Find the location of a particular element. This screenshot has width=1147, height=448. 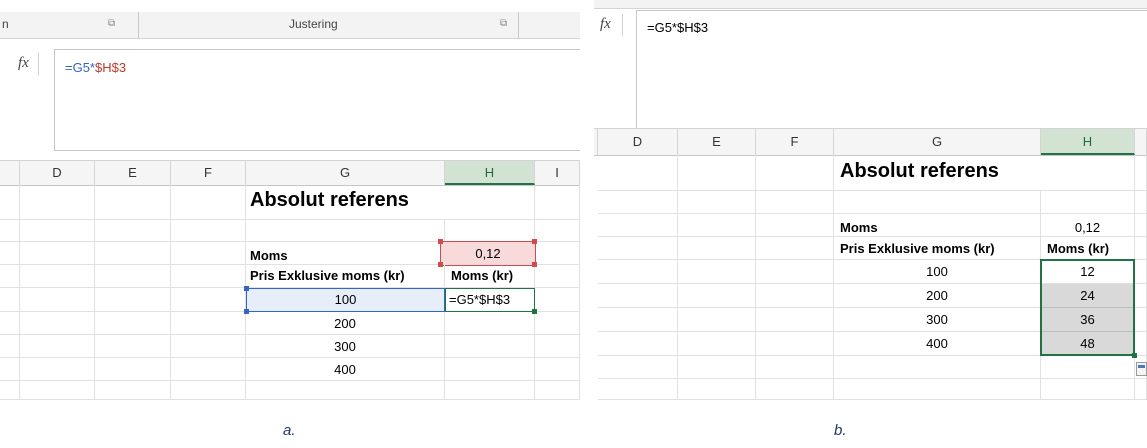

column-header-i: I is located at coordinates (557, 173).